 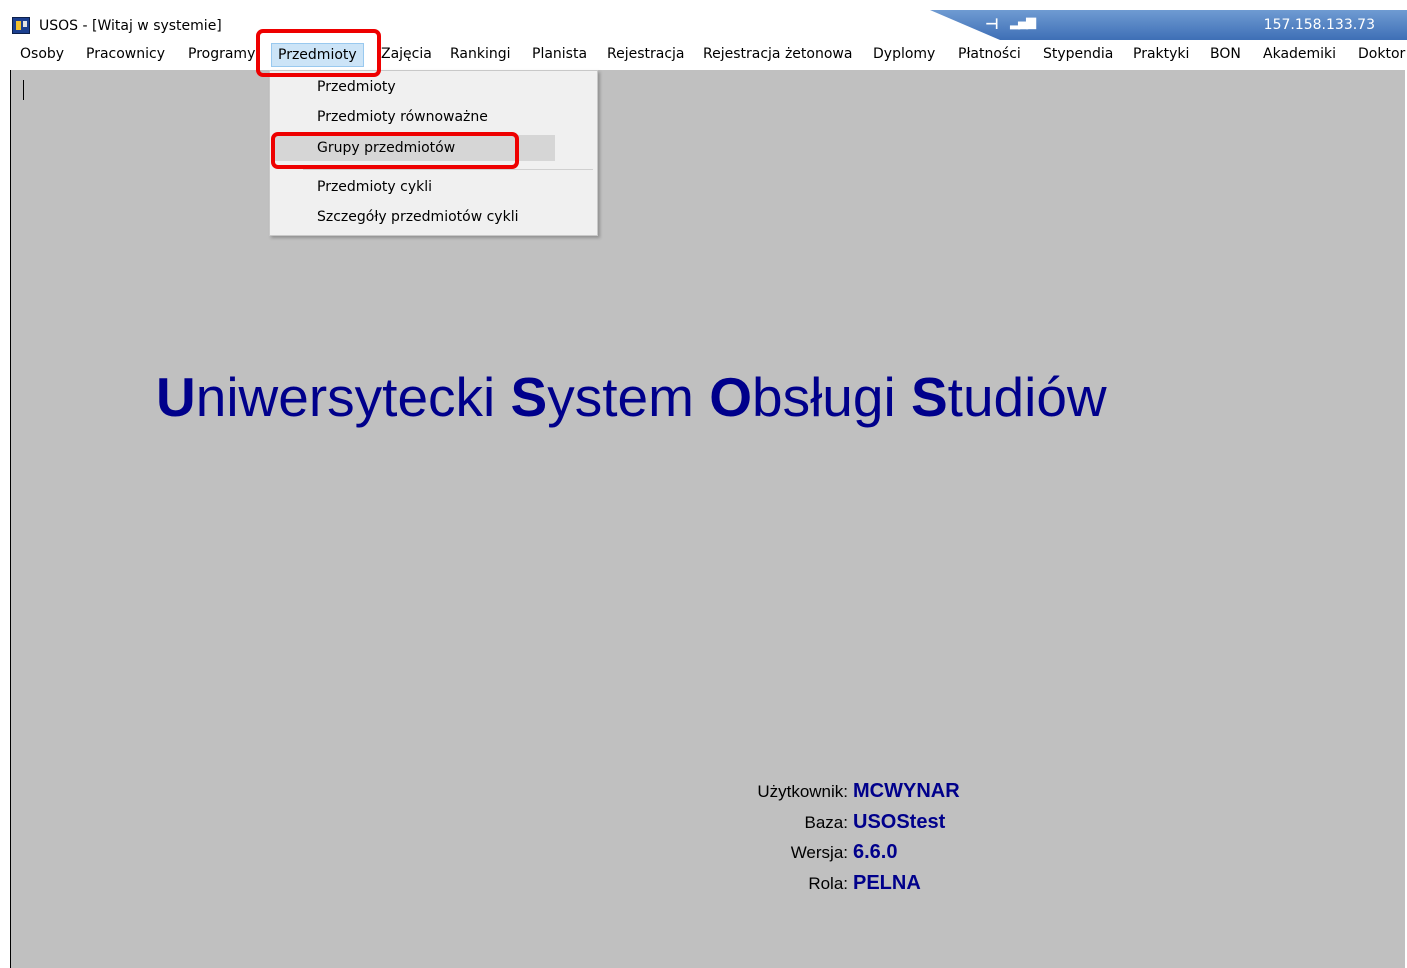 I want to click on heading-word: bsługi, so click(x=823, y=397).